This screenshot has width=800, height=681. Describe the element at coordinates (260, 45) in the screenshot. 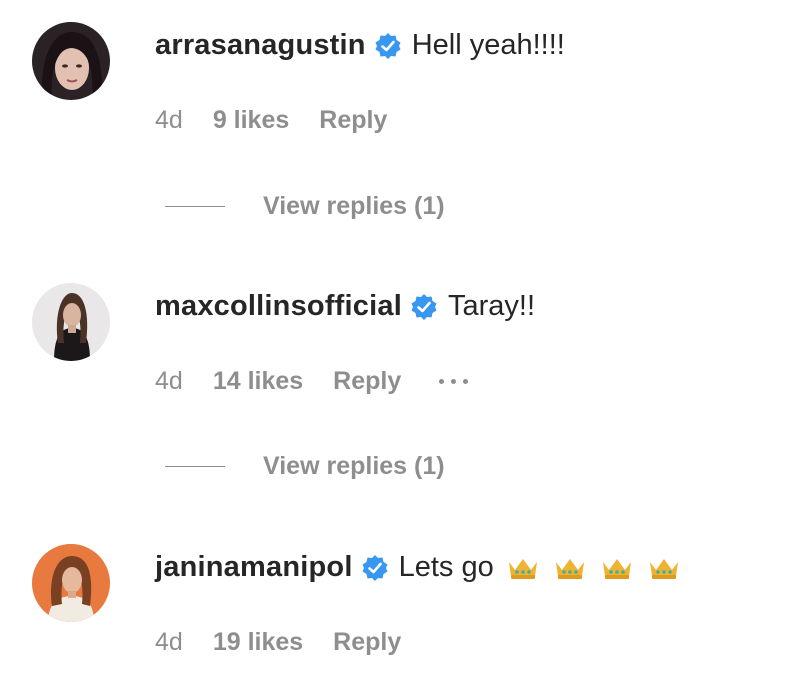

I see `comment-username: arrasanagustin` at that location.